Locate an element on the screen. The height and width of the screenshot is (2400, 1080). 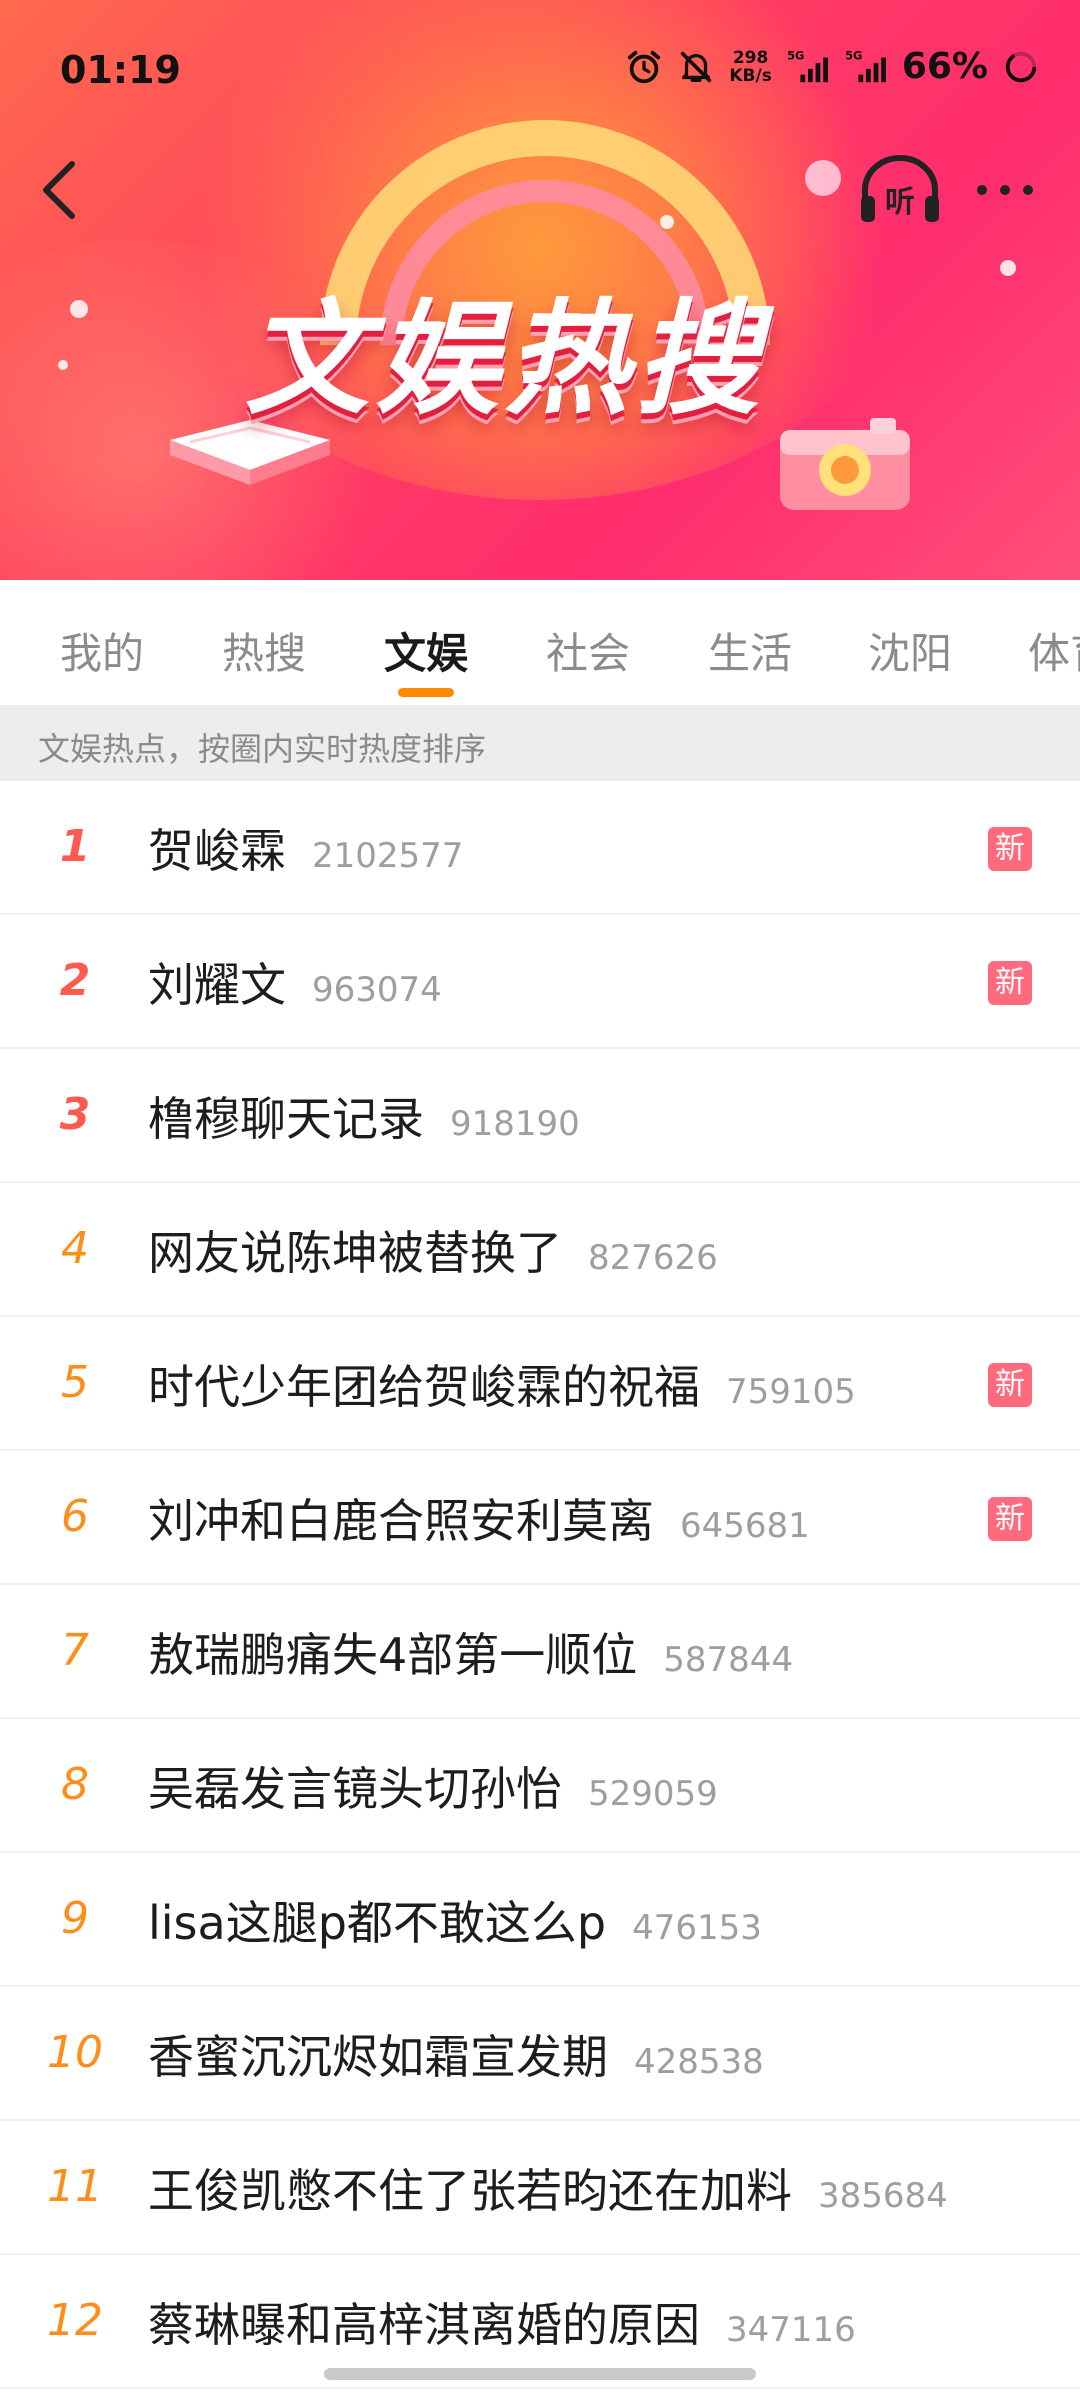
topic-title: 贺峻霖 is located at coordinates (217, 851).